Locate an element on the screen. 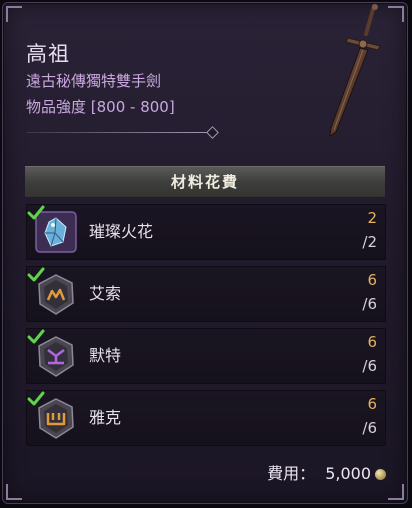 Image resolution: width=412 pixels, height=508 pixels. material-required-count: /2 is located at coordinates (369, 242).